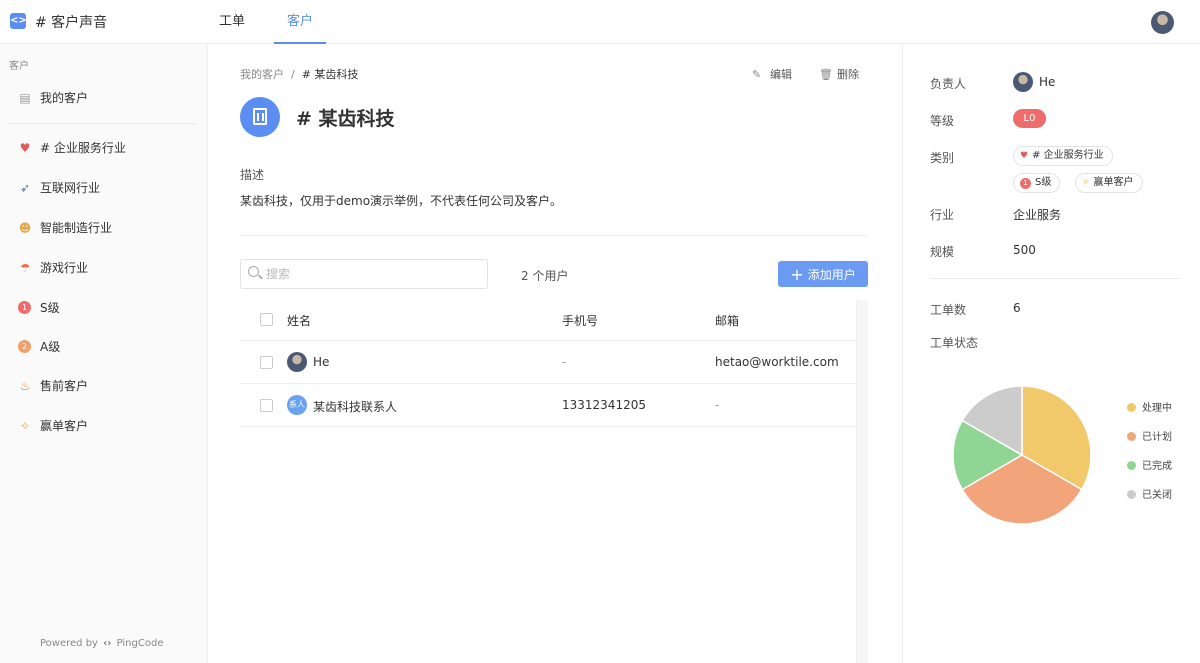 The height and width of the screenshot is (663, 1200). What do you see at coordinates (1157, 408) in the screenshot?
I see `legend-label: 处理中` at bounding box center [1157, 408].